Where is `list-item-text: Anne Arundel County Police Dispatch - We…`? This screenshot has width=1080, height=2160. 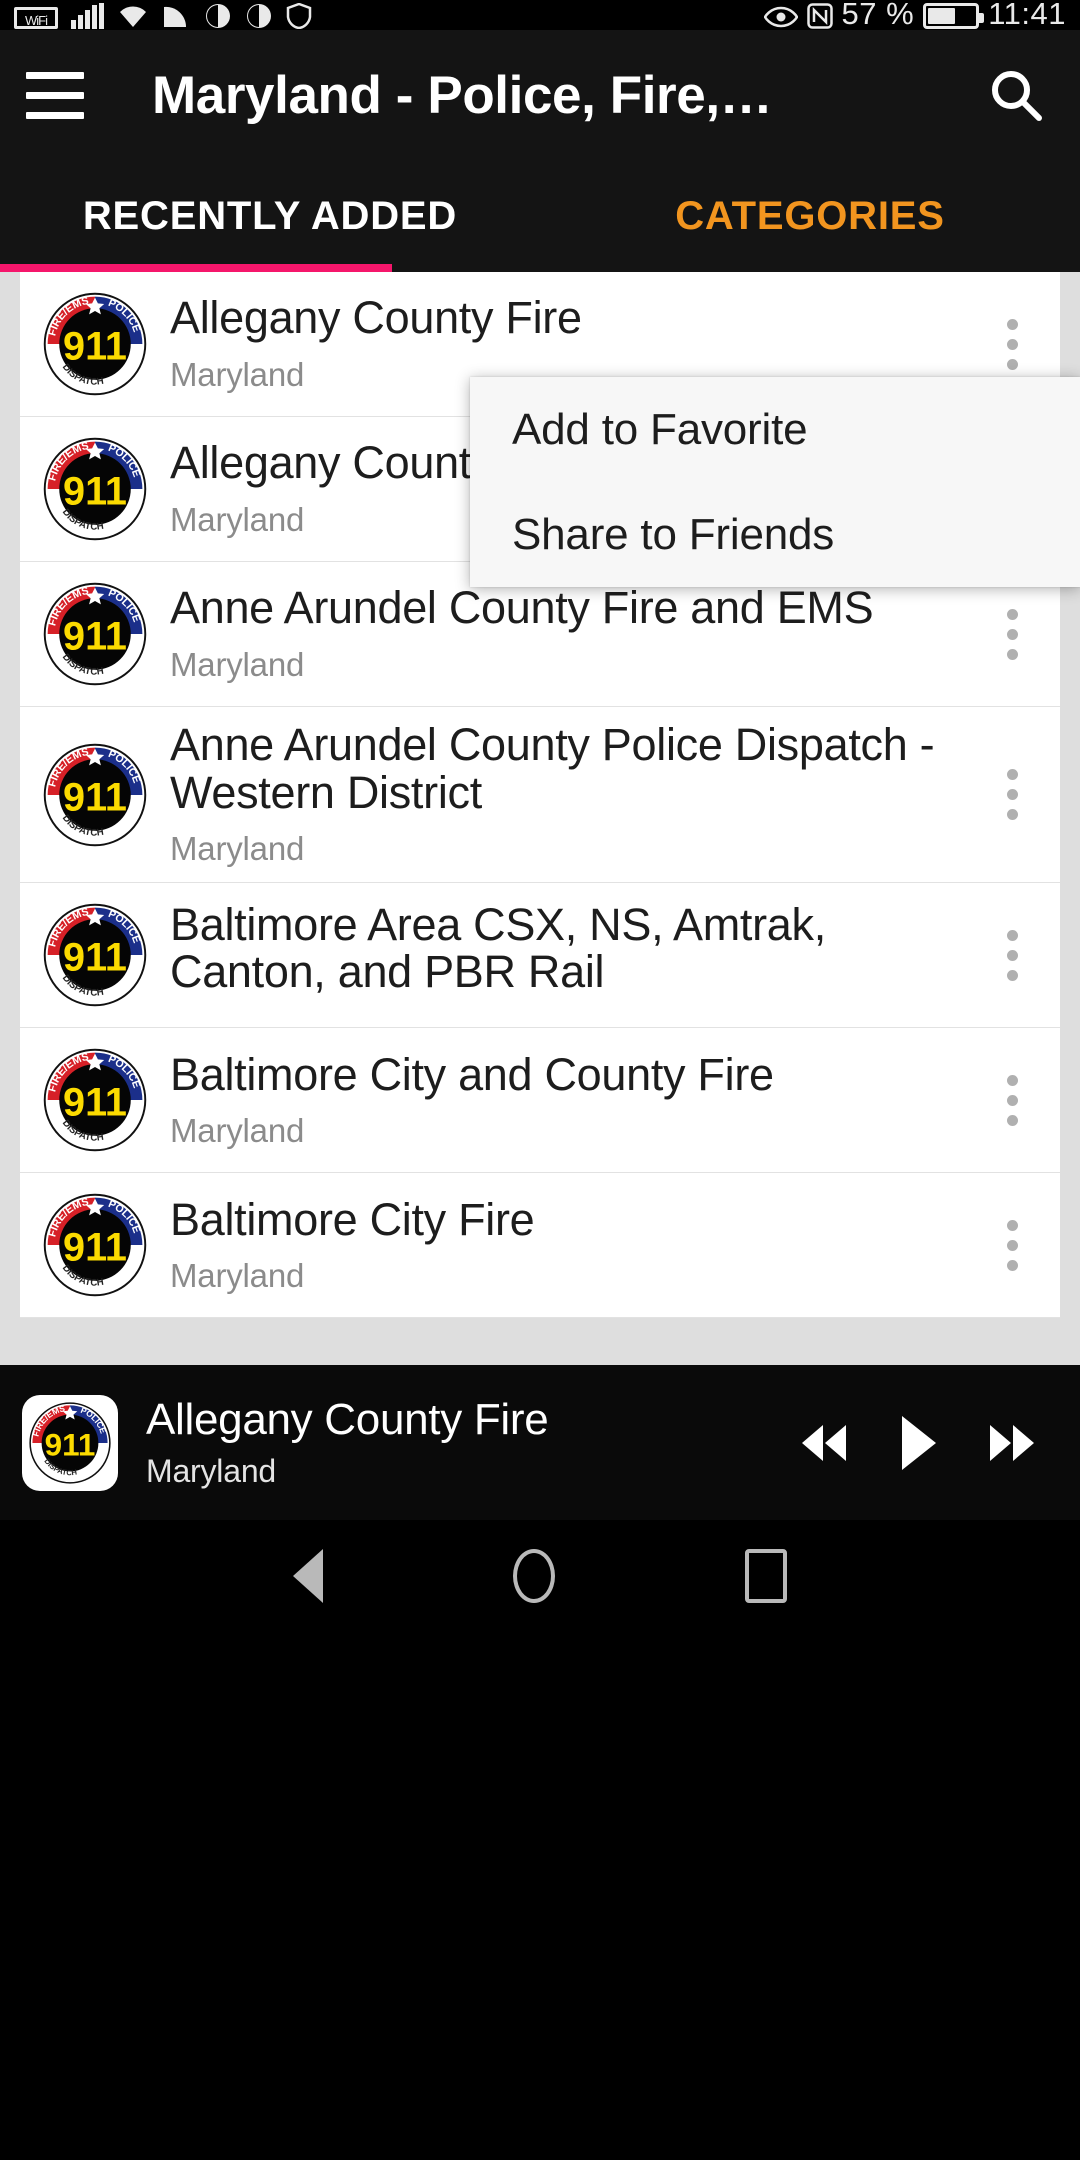
list-item-text: Anne Arundel County Police Dispatch - We… is located at coordinates (567, 794).